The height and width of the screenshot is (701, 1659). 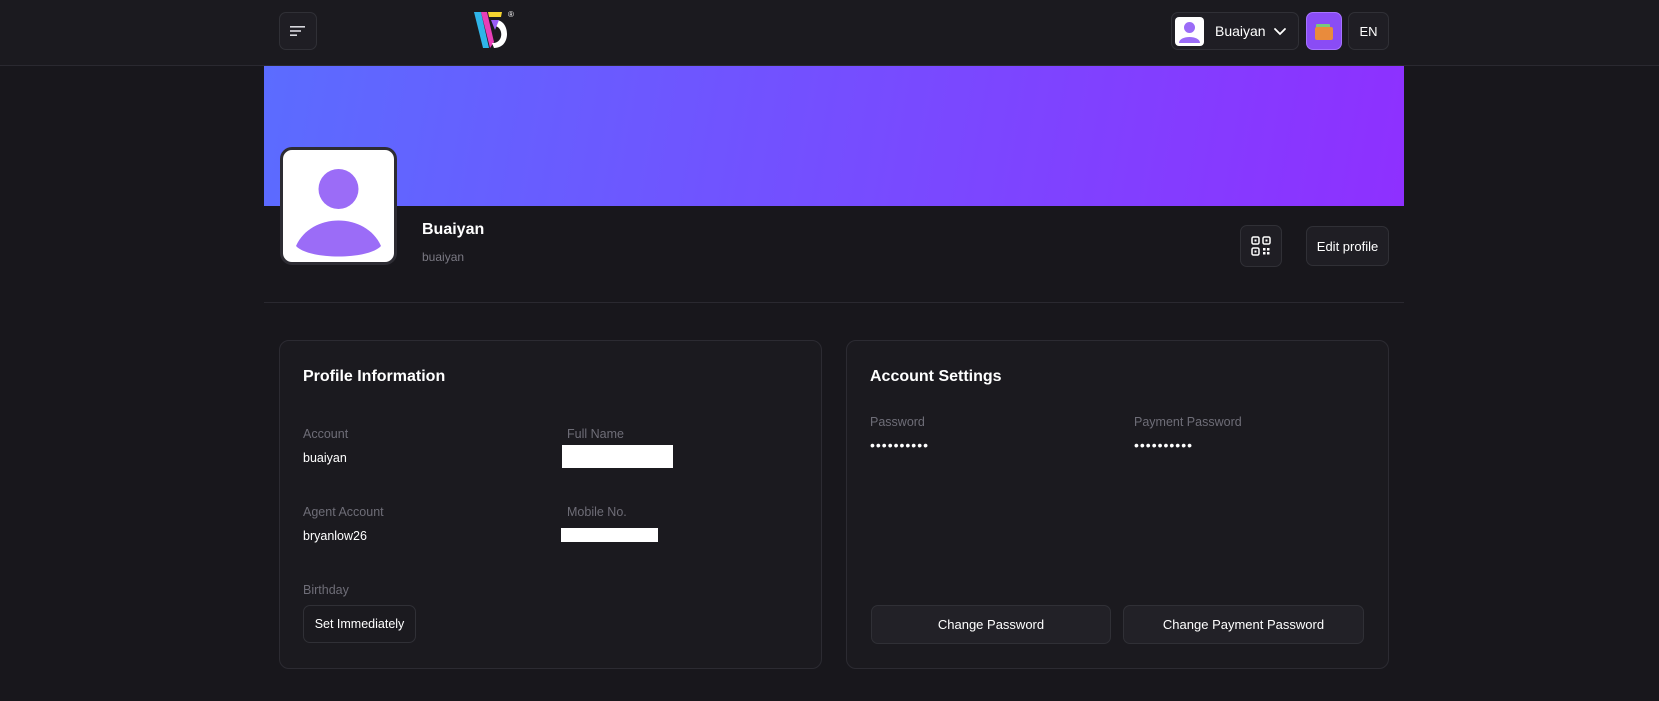 I want to click on password-value: ••••••••••, so click(x=900, y=445).